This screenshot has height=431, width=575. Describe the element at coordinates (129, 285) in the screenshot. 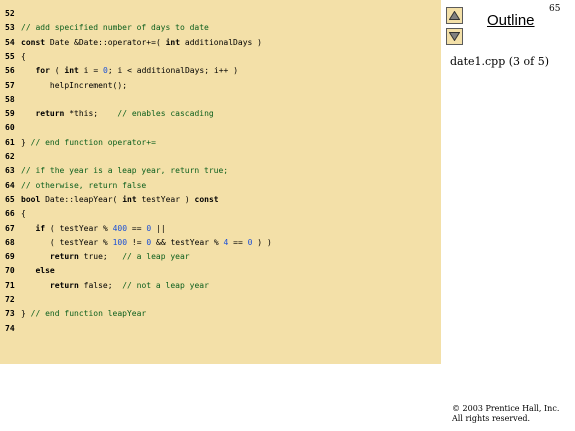

I see `code-text: return false; // not a leap year` at that location.